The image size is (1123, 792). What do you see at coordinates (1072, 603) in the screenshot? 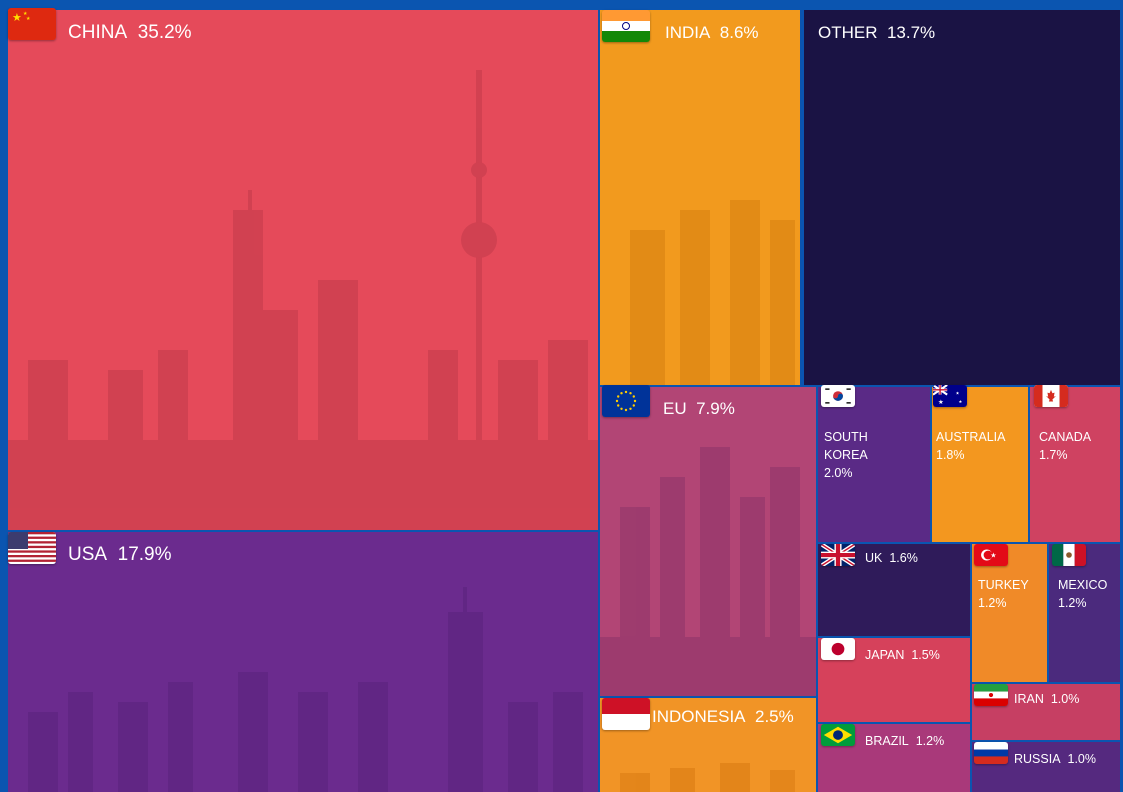
I see `series-value-mexico: 1.2%` at bounding box center [1072, 603].